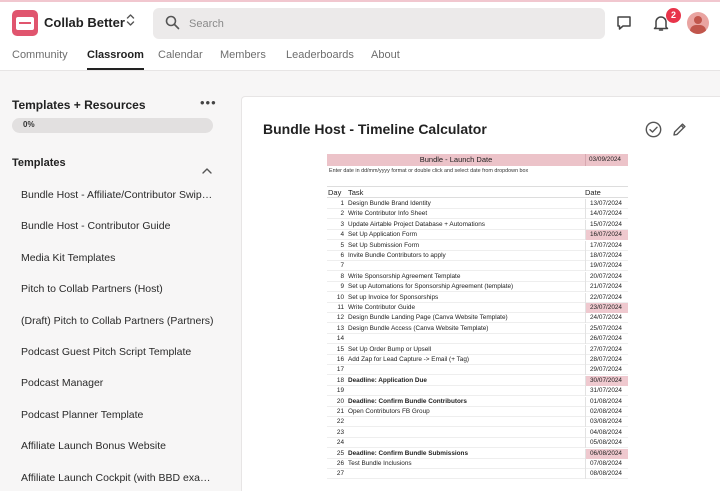 The image size is (720, 491). I want to click on lesson-item: Podcast Guest Pitch Script Template, so click(119, 352).